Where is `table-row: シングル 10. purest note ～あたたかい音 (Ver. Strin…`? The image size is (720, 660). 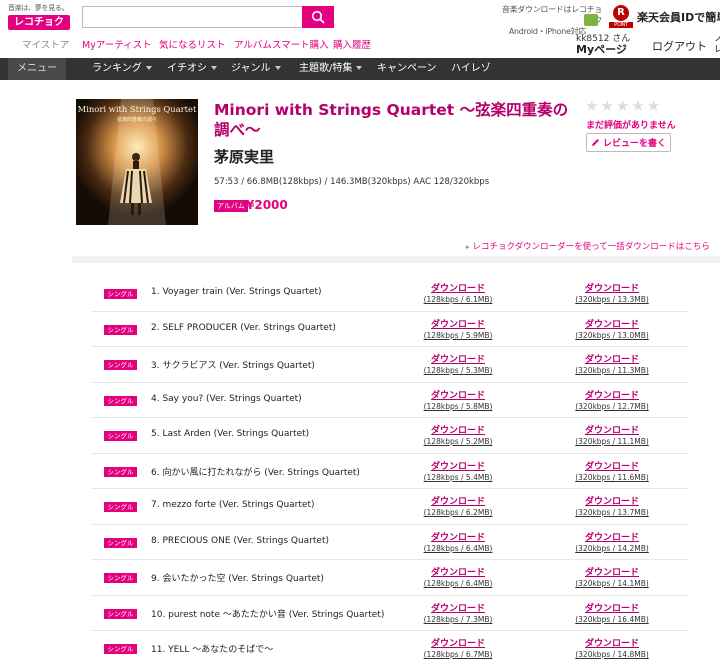 table-row: シングル 10. purest note ～あたたかい音 (Ver. Strin… is located at coordinates (390, 613).